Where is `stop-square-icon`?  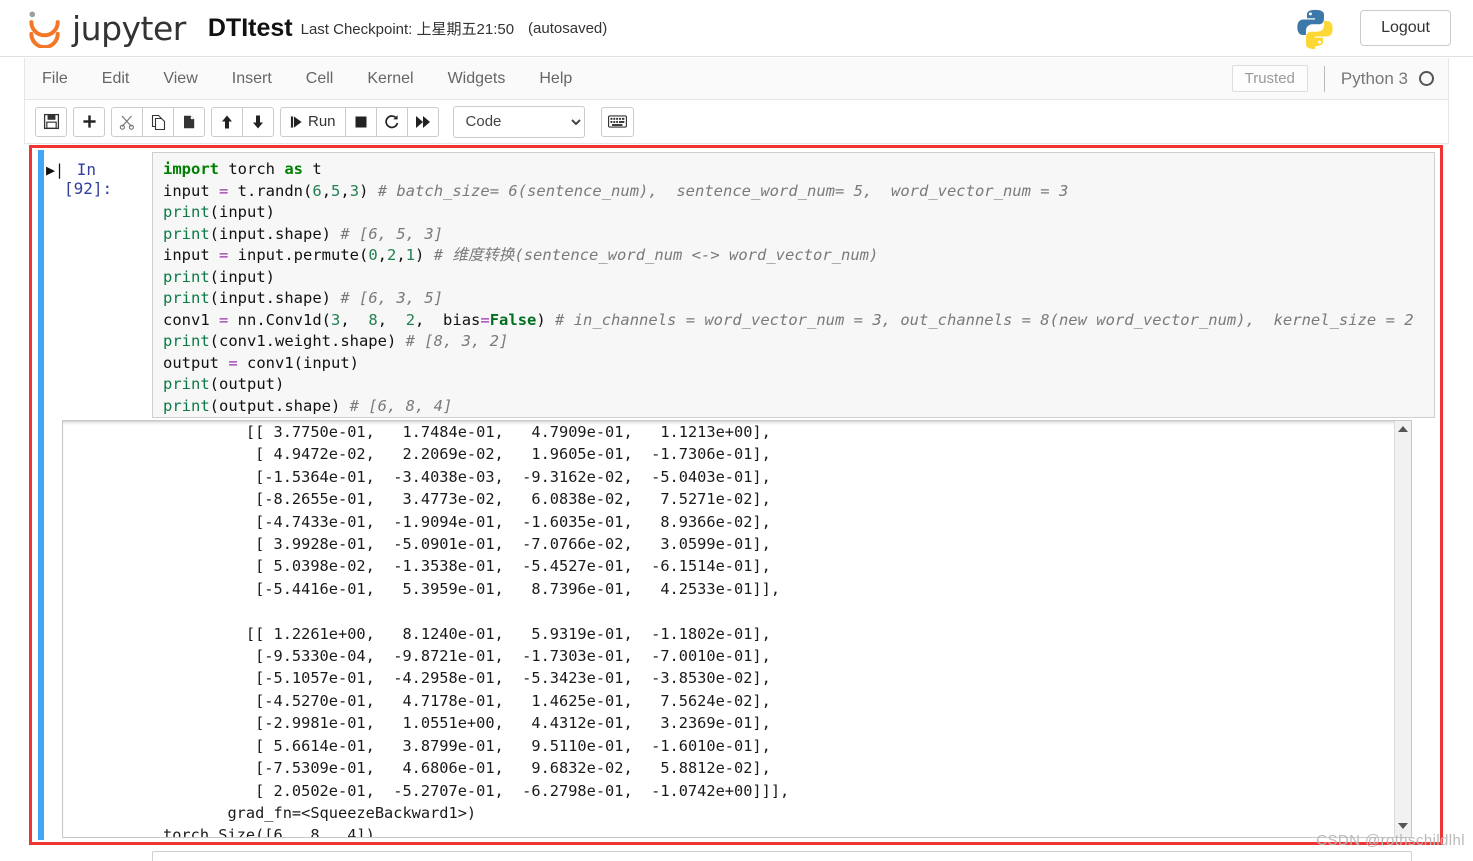
stop-square-icon is located at coordinates (361, 121).